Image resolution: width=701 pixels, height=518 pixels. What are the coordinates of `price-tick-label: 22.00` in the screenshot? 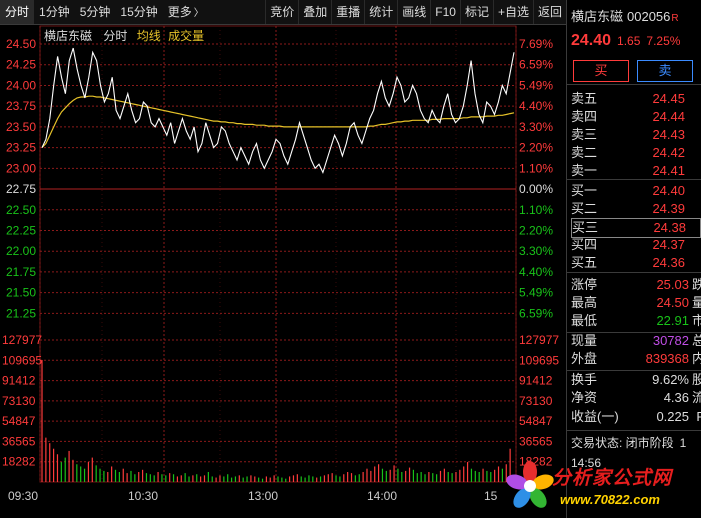 It's located at (21, 251).